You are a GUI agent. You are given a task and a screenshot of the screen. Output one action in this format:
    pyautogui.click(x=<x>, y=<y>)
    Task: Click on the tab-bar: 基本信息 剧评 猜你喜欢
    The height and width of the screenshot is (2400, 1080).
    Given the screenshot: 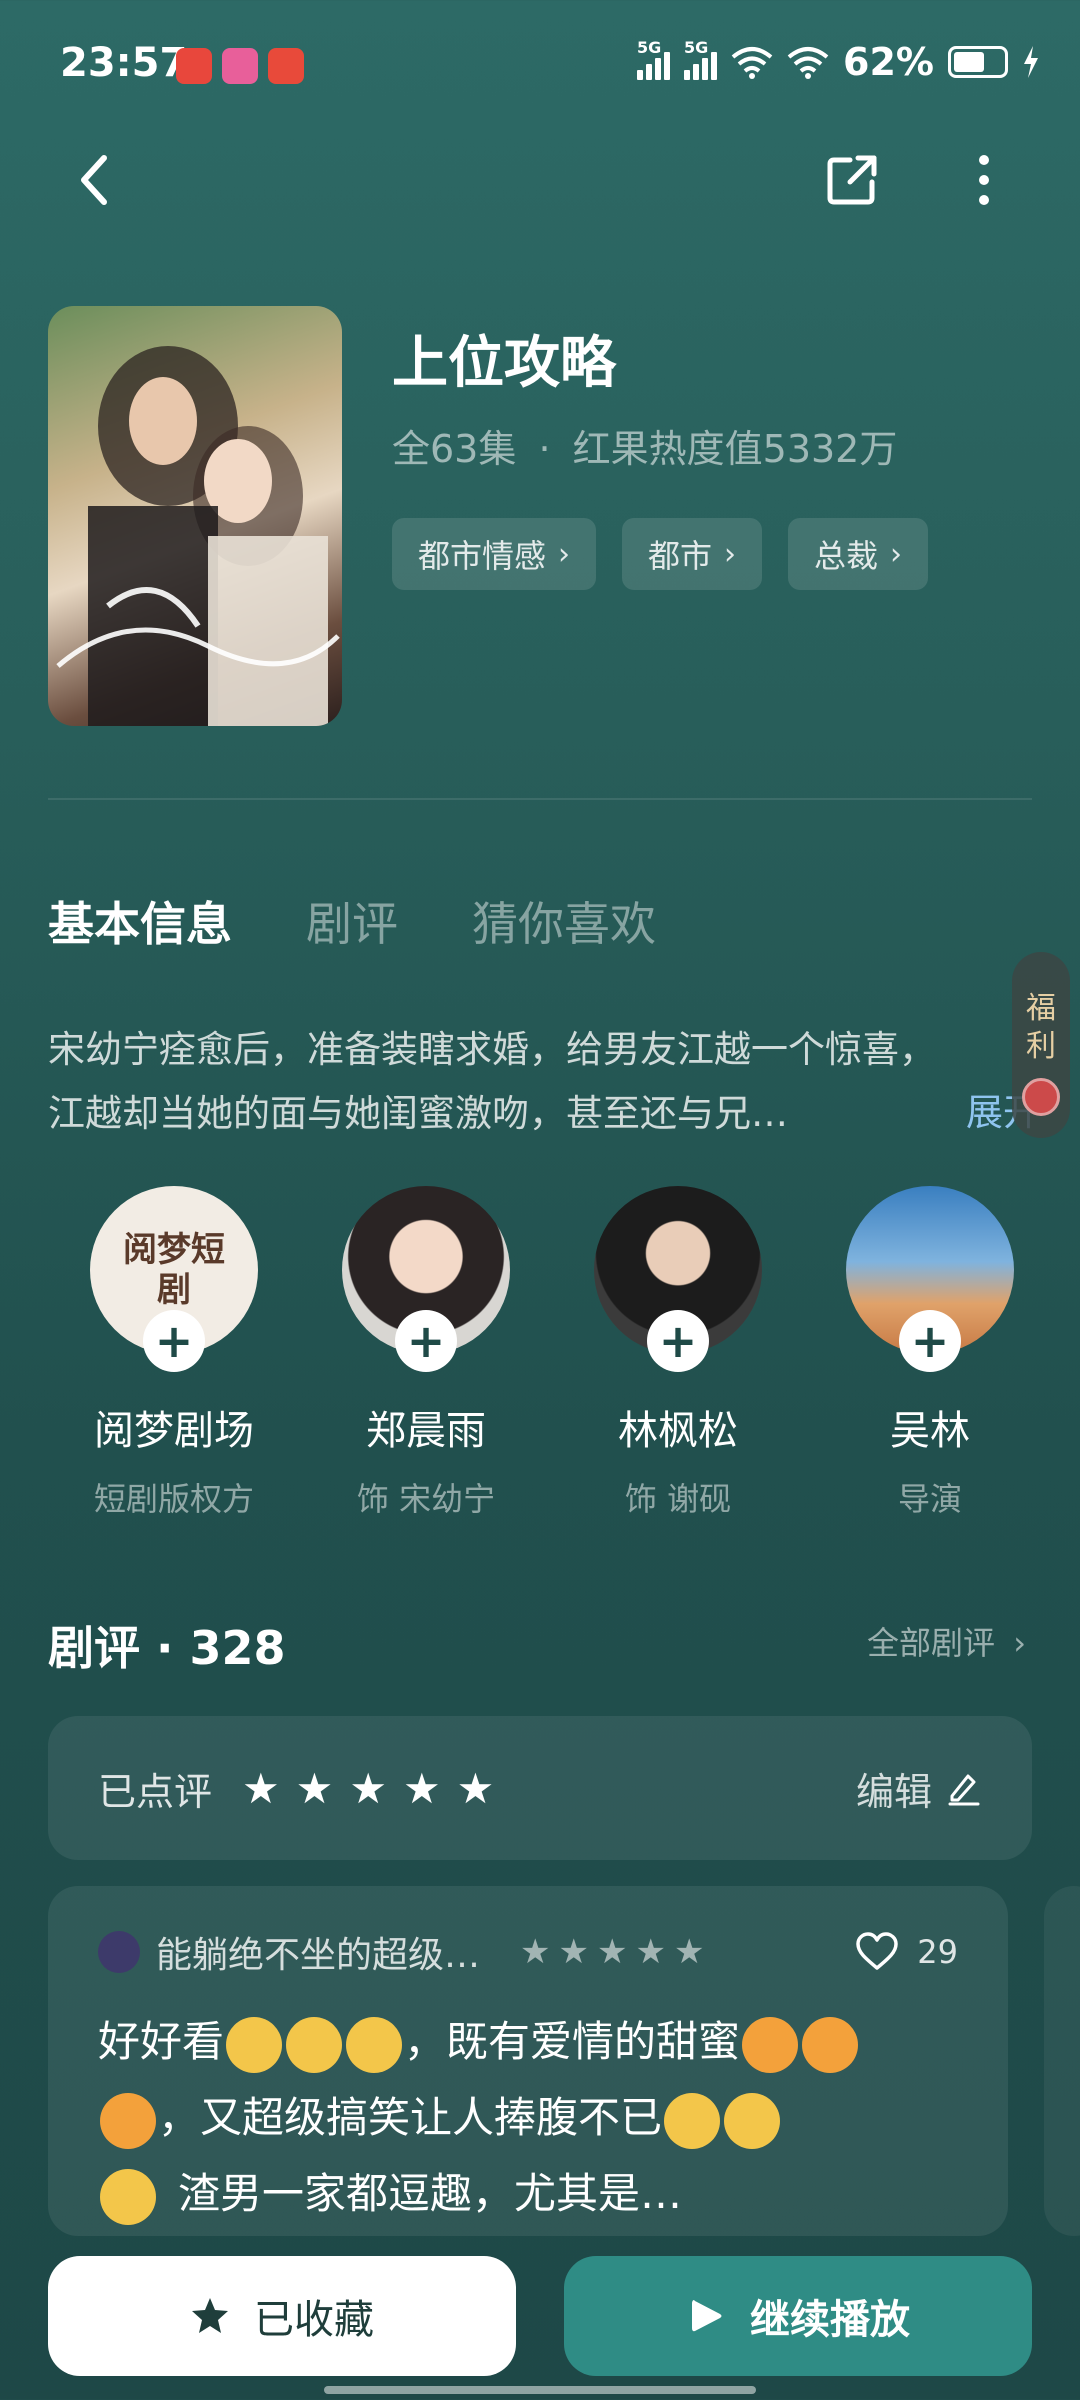 What is the action you would take?
    pyautogui.click(x=352, y=921)
    